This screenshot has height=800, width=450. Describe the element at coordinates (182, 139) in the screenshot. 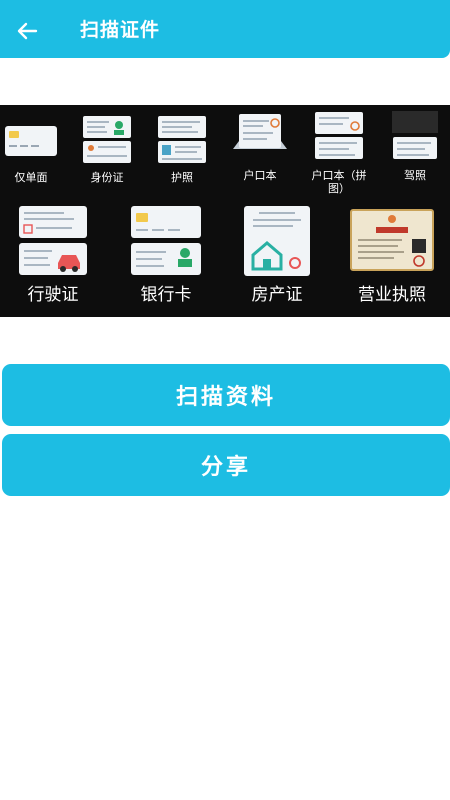

I see `passport-icon` at that location.